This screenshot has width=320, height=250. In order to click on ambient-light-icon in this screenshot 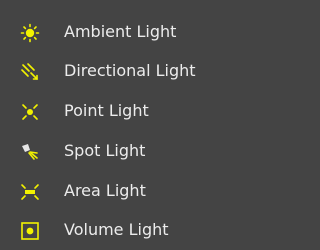, I will do `click(30, 33)`.